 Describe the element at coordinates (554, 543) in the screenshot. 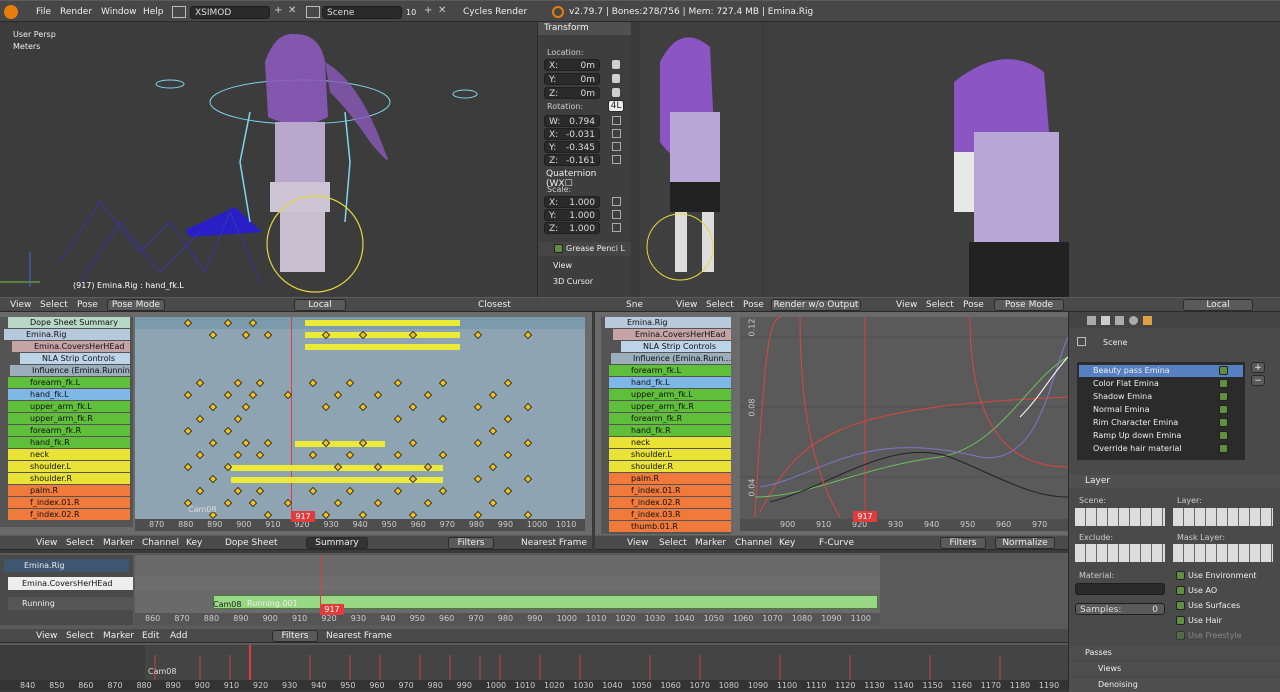

I see `ds-snap-select: Nearest Frame` at that location.